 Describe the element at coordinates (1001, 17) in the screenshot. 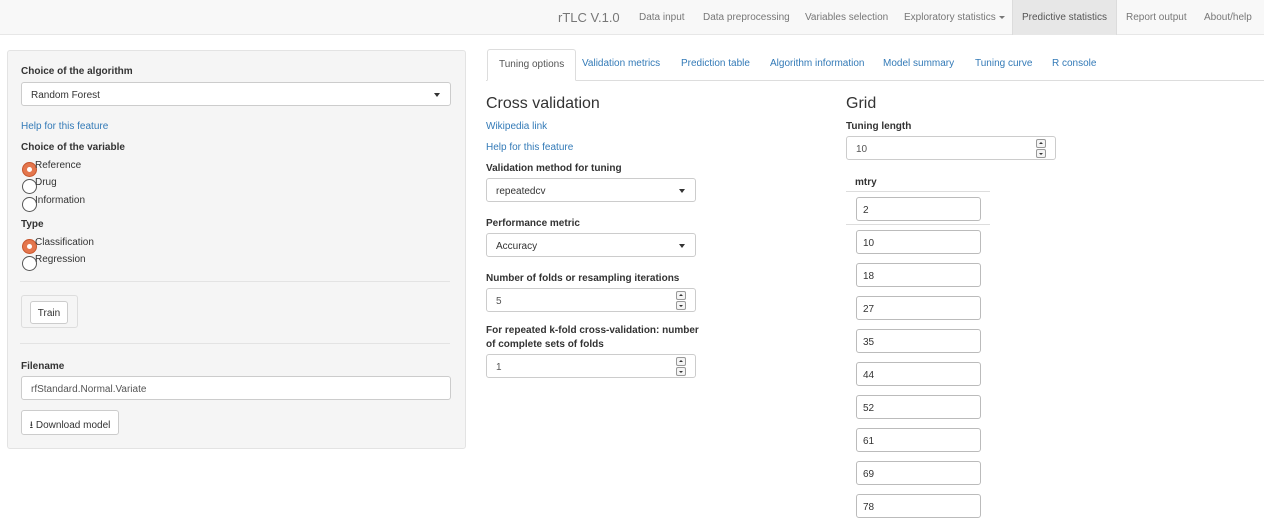

I see `caret-down-icon` at that location.